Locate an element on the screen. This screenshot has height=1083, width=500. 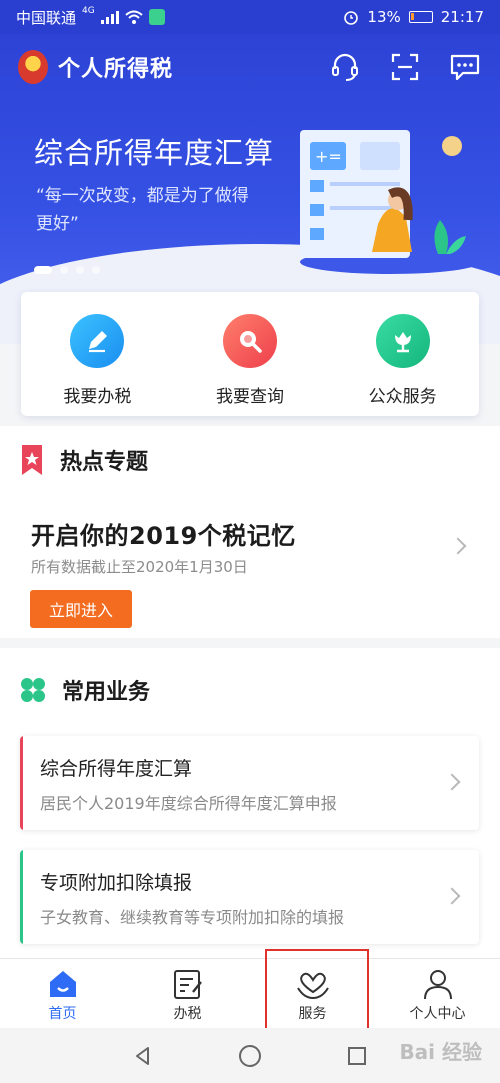
enter-now-button: 立即进入 is located at coordinates (81, 609).